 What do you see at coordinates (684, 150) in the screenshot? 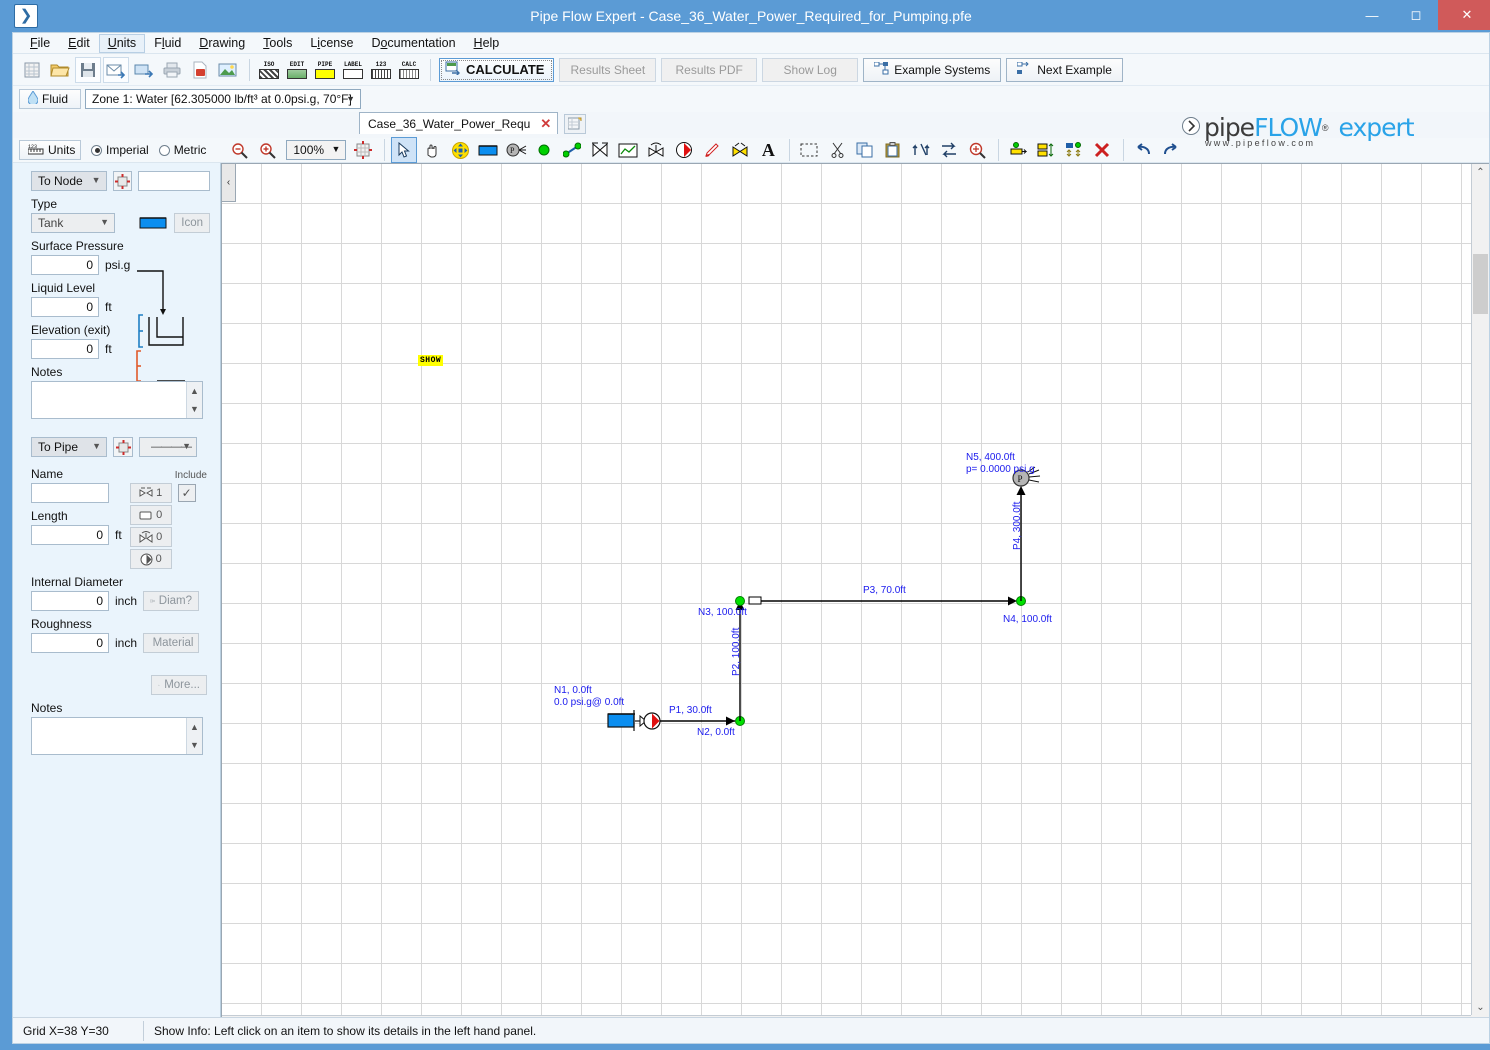
I see `pump-icon` at bounding box center [684, 150].